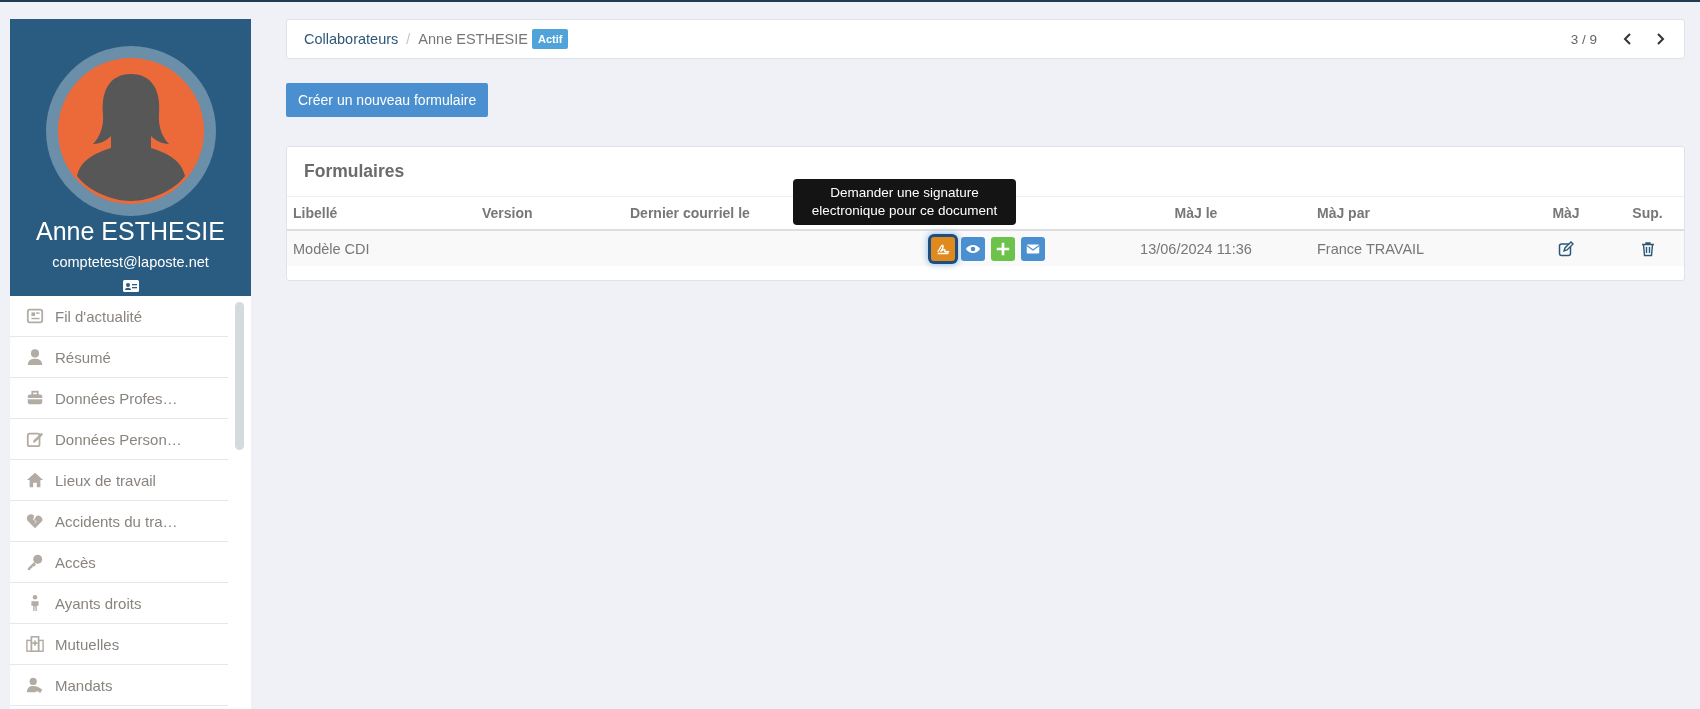  I want to click on trash-icon, so click(1647, 248).